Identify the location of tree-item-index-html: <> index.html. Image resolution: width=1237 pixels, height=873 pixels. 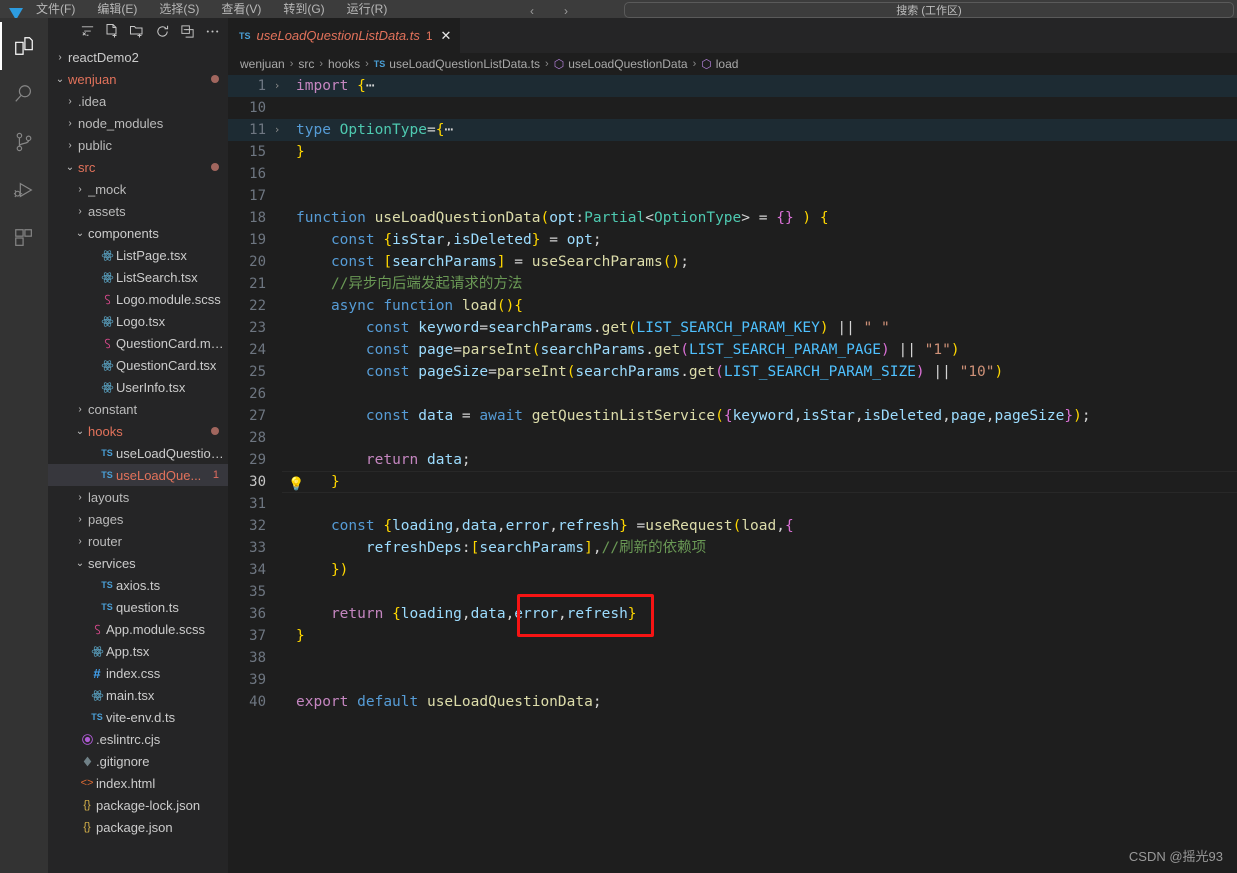
(138, 783).